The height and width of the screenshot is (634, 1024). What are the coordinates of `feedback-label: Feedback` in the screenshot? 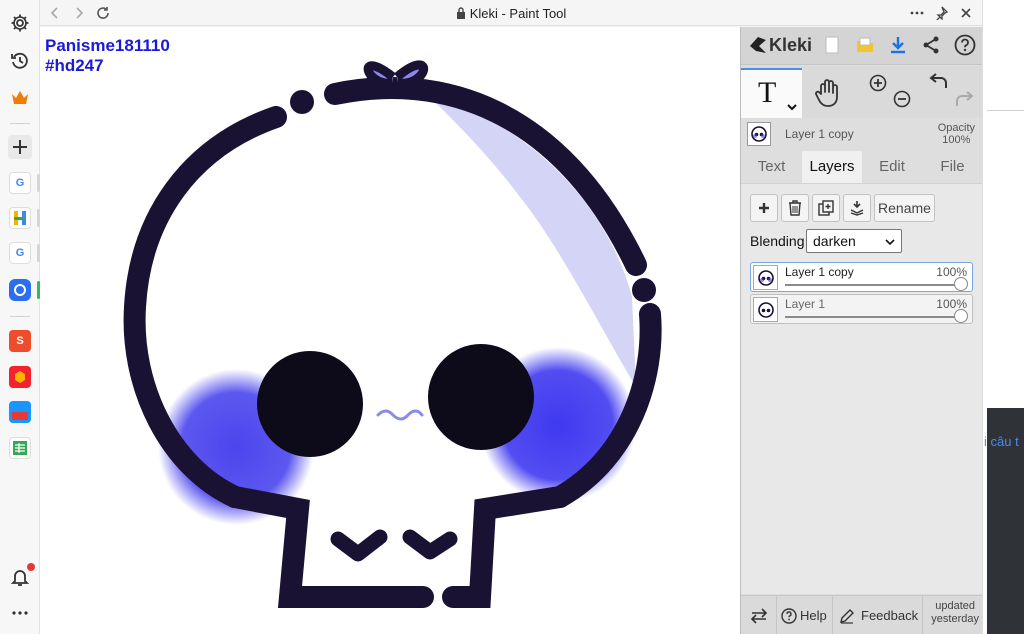 It's located at (890, 615).